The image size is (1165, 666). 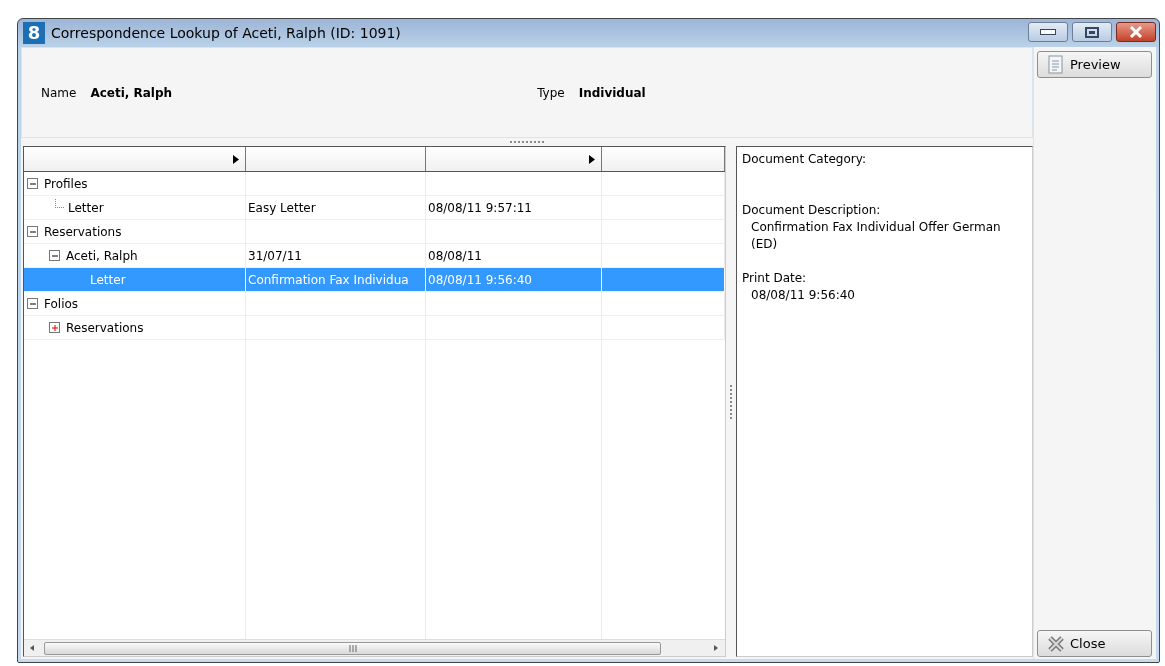 I want to click on field-label: Type, so click(x=551, y=93).